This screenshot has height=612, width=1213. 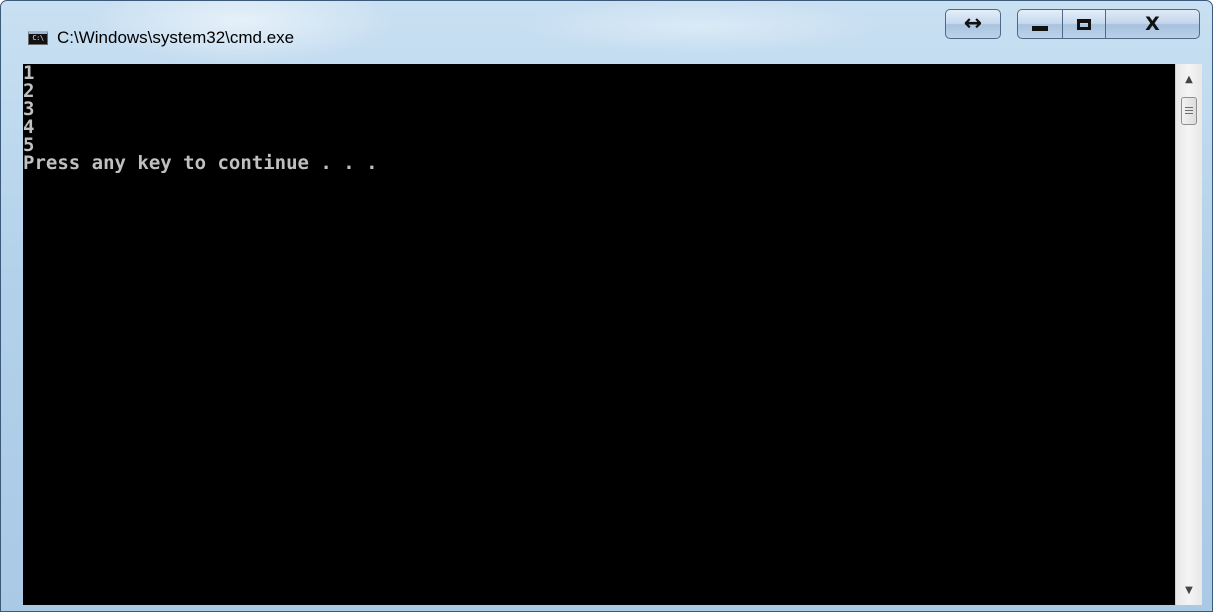 What do you see at coordinates (1040, 28) in the screenshot?
I see `minimize-icon` at bounding box center [1040, 28].